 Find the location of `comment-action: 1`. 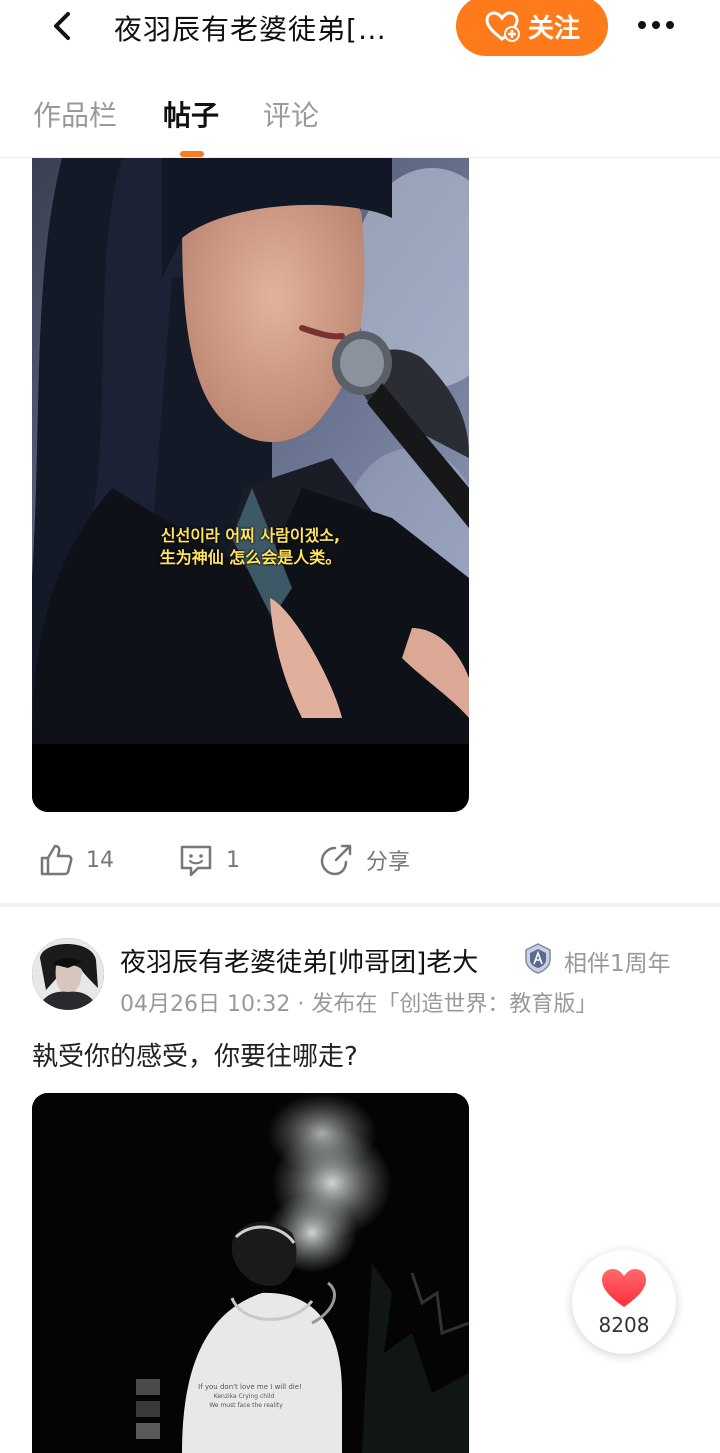

comment-action: 1 is located at coordinates (209, 860).